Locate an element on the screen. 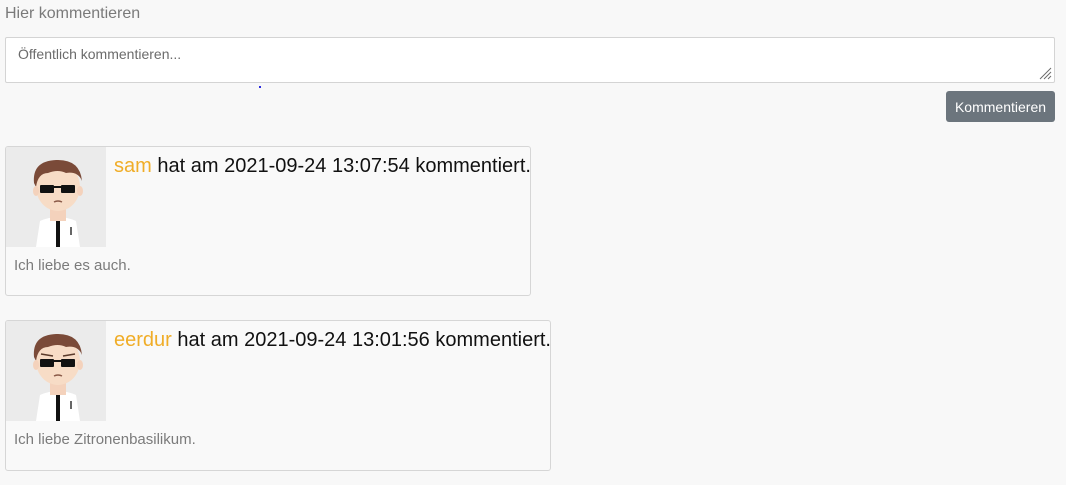 Image resolution: width=1066 pixels, height=485 pixels. comment-username: sam is located at coordinates (133, 166).